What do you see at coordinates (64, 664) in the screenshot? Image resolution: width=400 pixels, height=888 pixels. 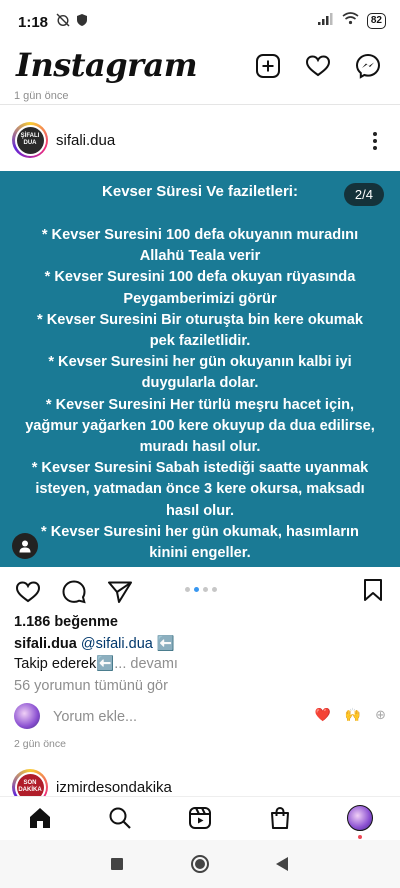 I see `caption-text: Takip ederek⬅️` at bounding box center [64, 664].